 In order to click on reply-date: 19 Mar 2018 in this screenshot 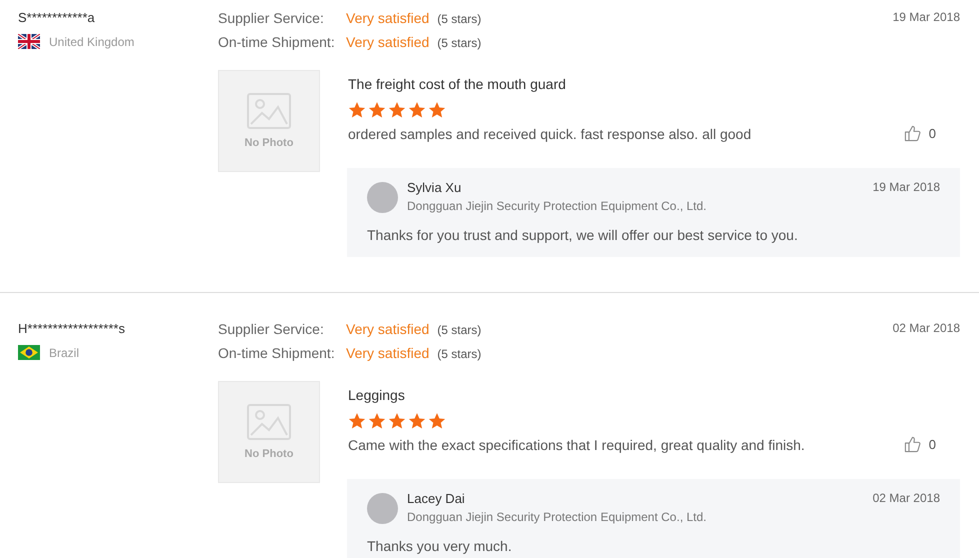, I will do `click(906, 187)`.